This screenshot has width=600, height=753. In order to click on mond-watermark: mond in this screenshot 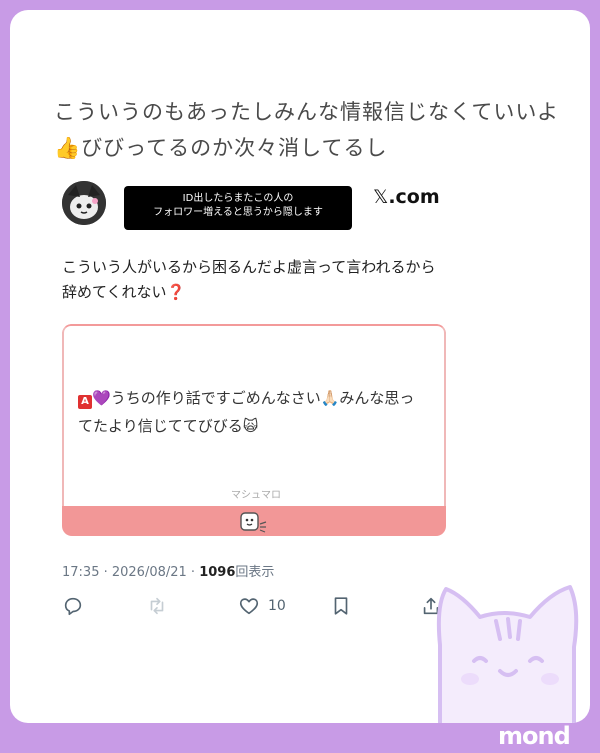, I will do `click(534, 736)`.